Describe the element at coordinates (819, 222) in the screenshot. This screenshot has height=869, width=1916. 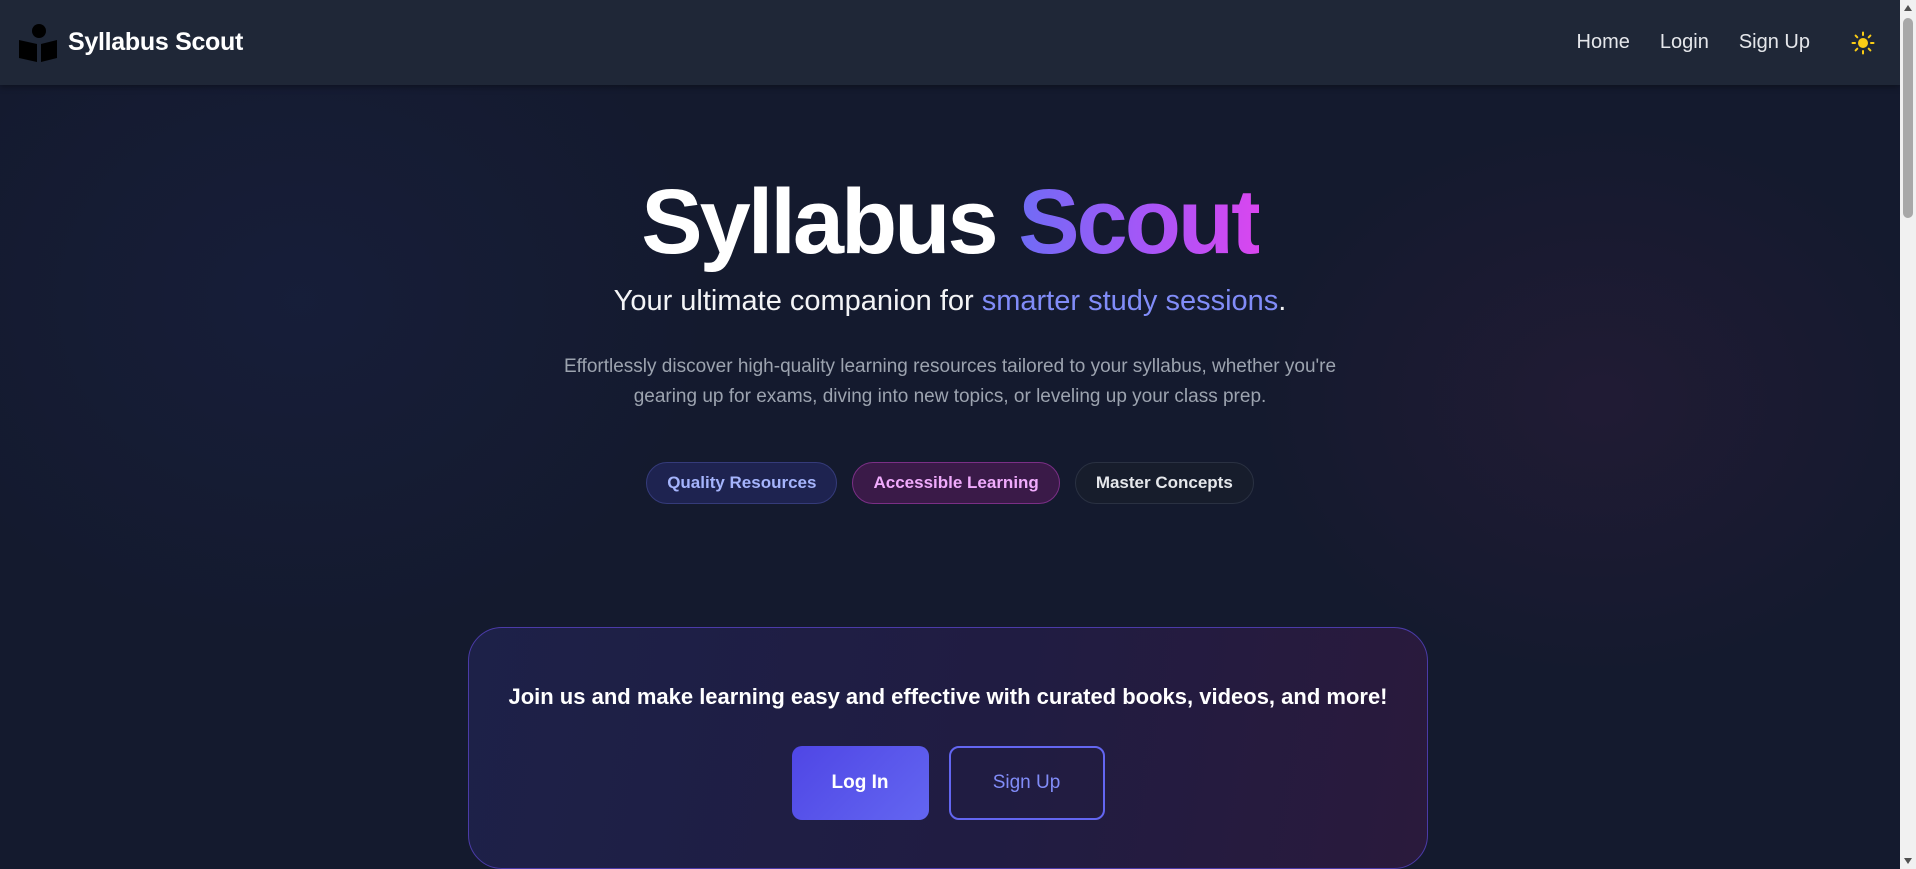
I see `hero-title-syllabus: Syllabus` at that location.